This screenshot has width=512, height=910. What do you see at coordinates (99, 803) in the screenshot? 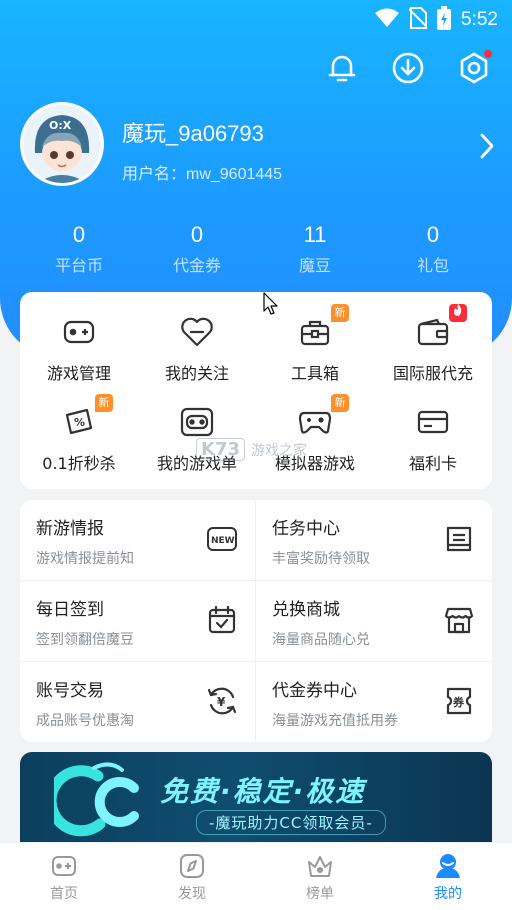
I see `cc-logo-icon` at bounding box center [99, 803].